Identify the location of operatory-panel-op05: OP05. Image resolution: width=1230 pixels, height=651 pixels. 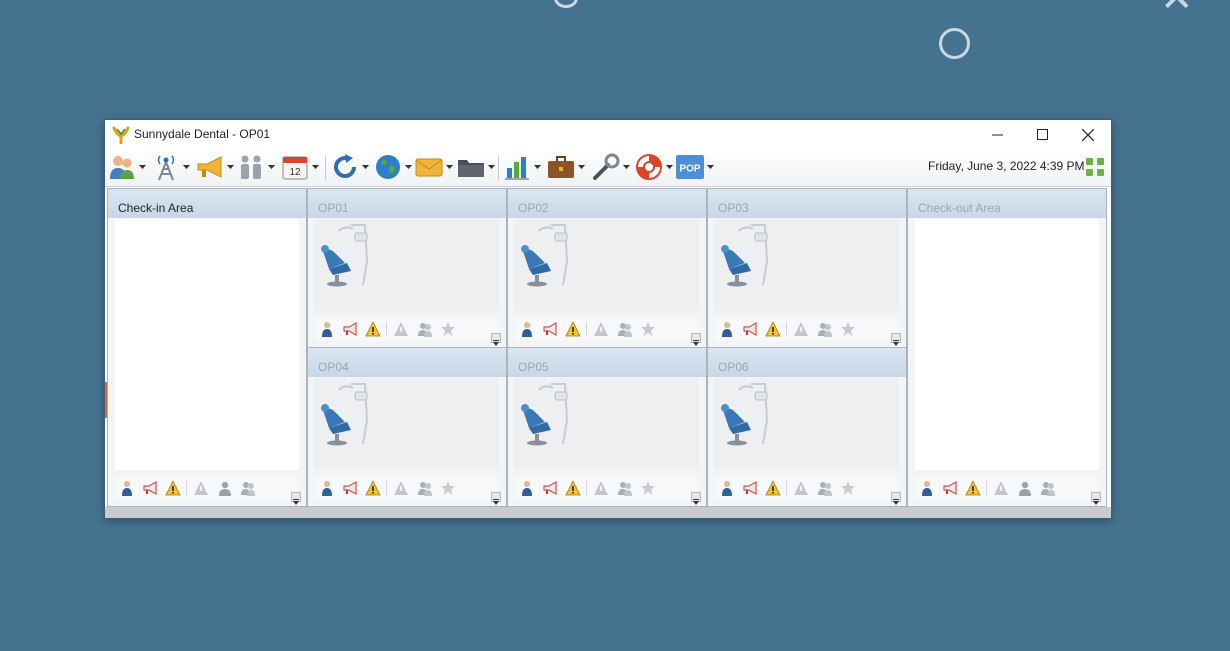
(607, 427).